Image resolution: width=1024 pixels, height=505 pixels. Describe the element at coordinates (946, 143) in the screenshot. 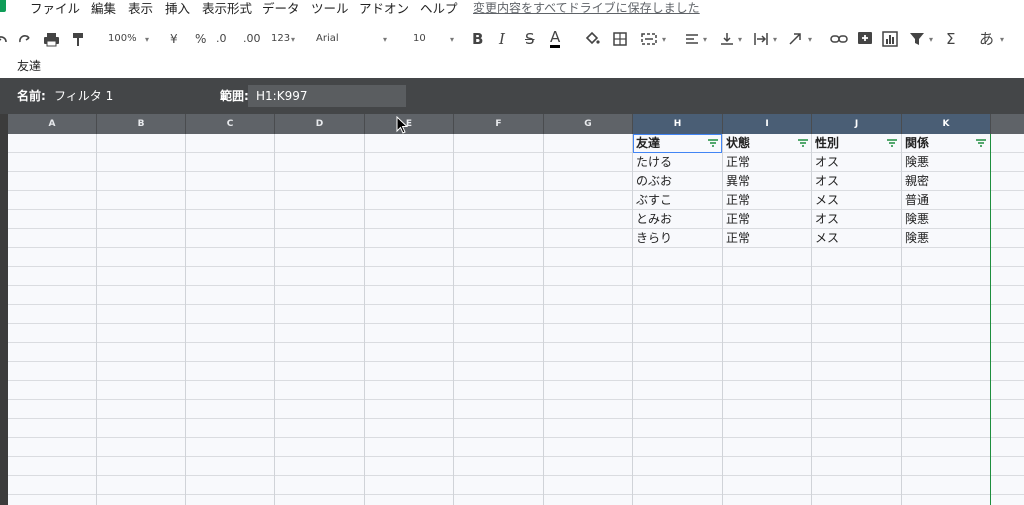

I see `table-header-cell: 関係` at that location.